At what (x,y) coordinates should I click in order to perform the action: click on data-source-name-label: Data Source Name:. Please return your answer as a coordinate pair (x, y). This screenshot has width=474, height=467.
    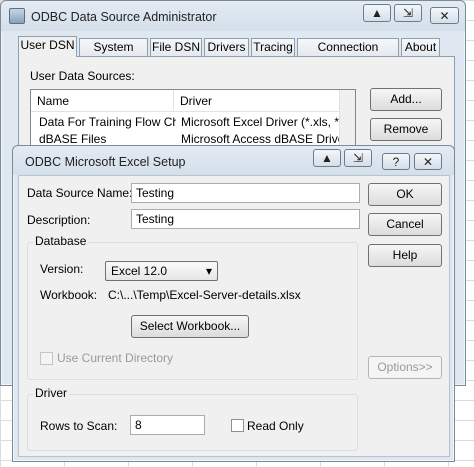
    Looking at the image, I should click on (80, 193).